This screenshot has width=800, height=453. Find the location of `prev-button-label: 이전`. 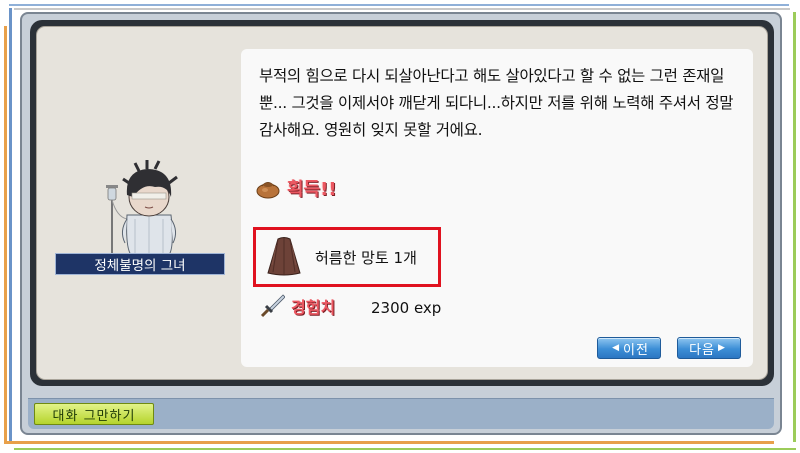

prev-button-label: 이전 is located at coordinates (636, 350).